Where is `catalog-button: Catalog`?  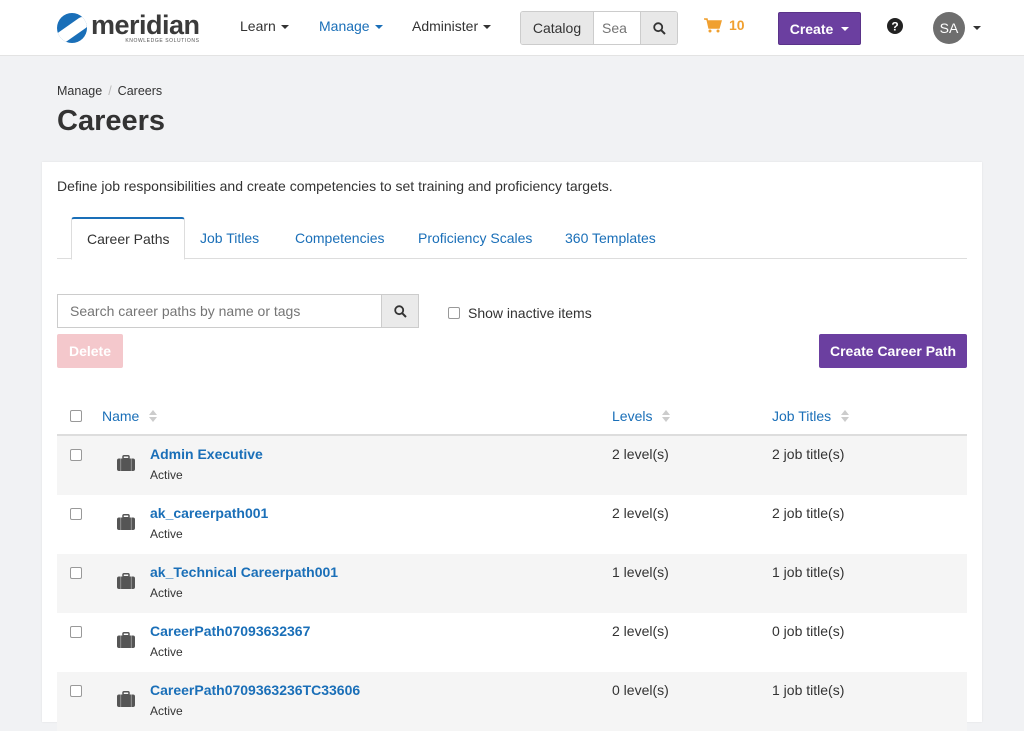 catalog-button: Catalog is located at coordinates (557, 28).